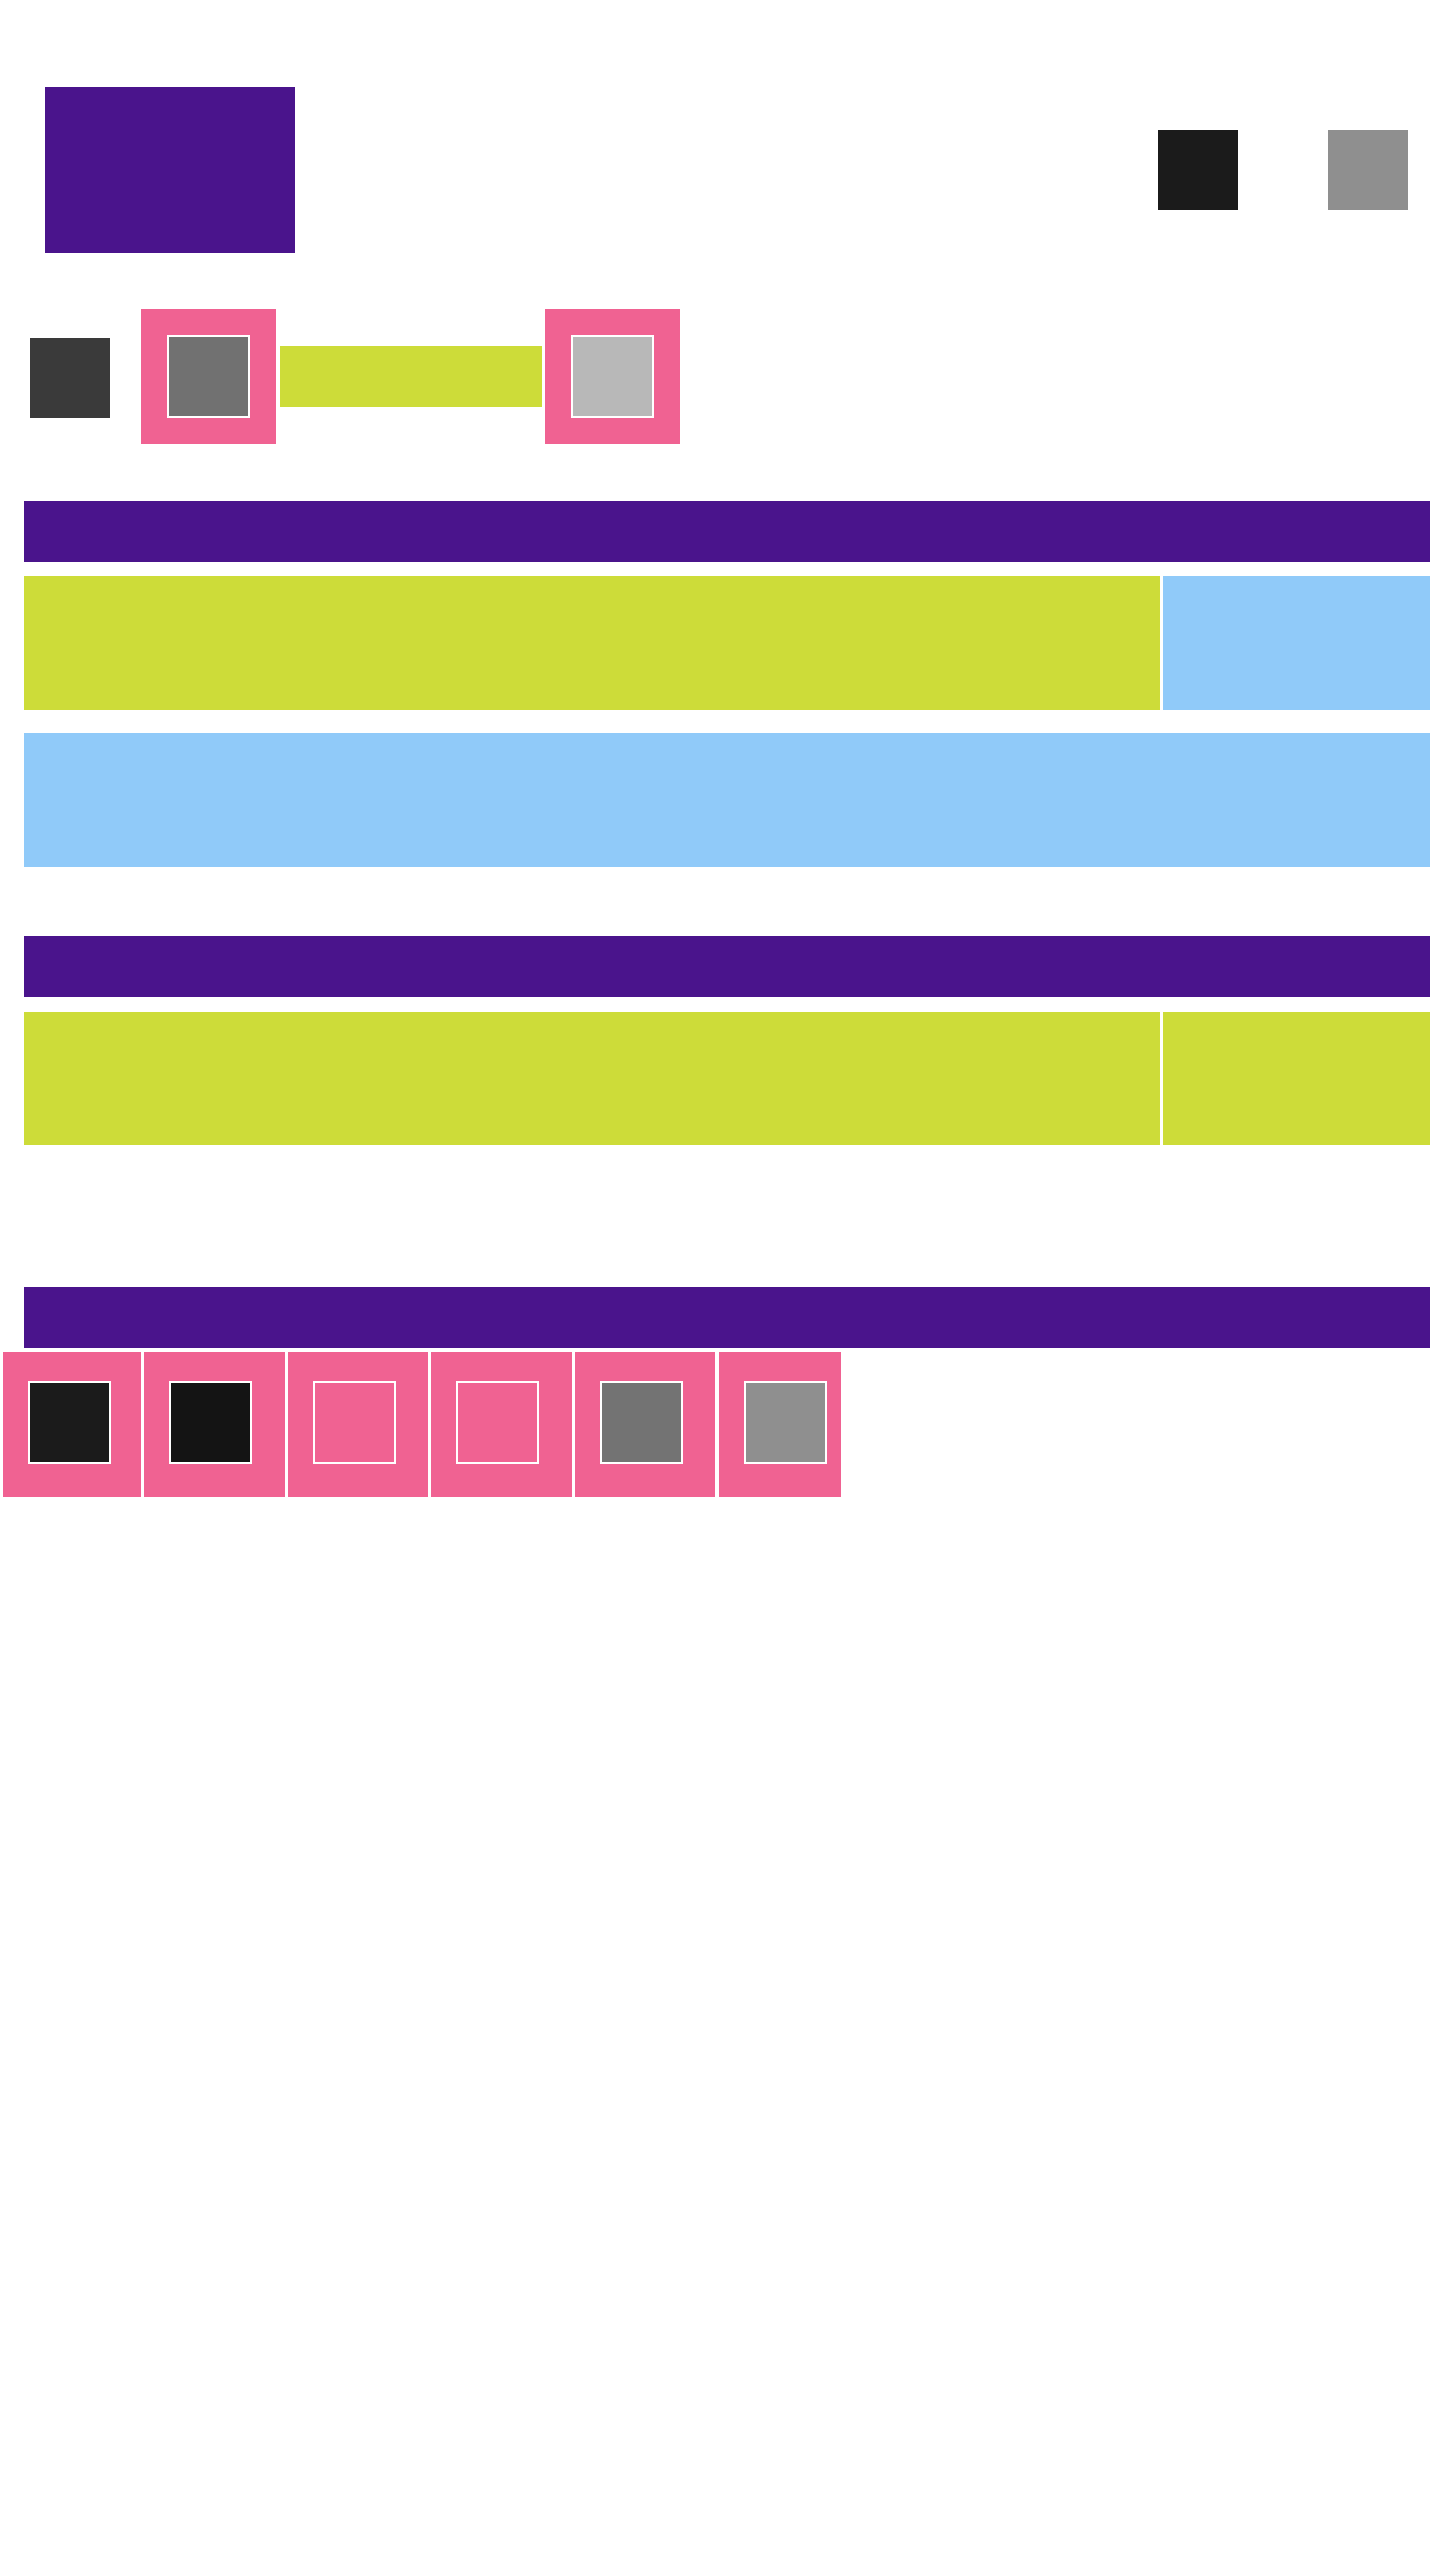 This screenshot has height=2560, width=1440. What do you see at coordinates (727, 1317) in the screenshot?
I see `section-3-header` at bounding box center [727, 1317].